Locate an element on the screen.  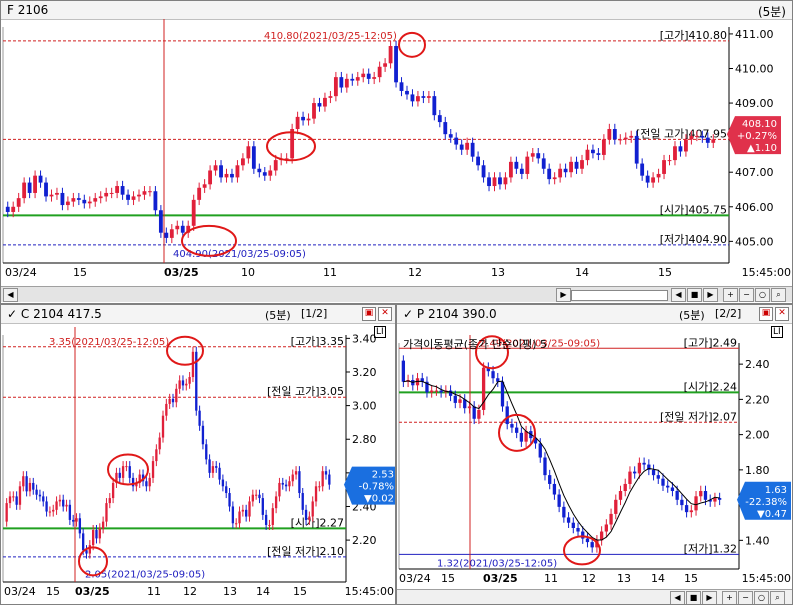
y-tick-label: 3.00 is located at coordinates (364, 406).